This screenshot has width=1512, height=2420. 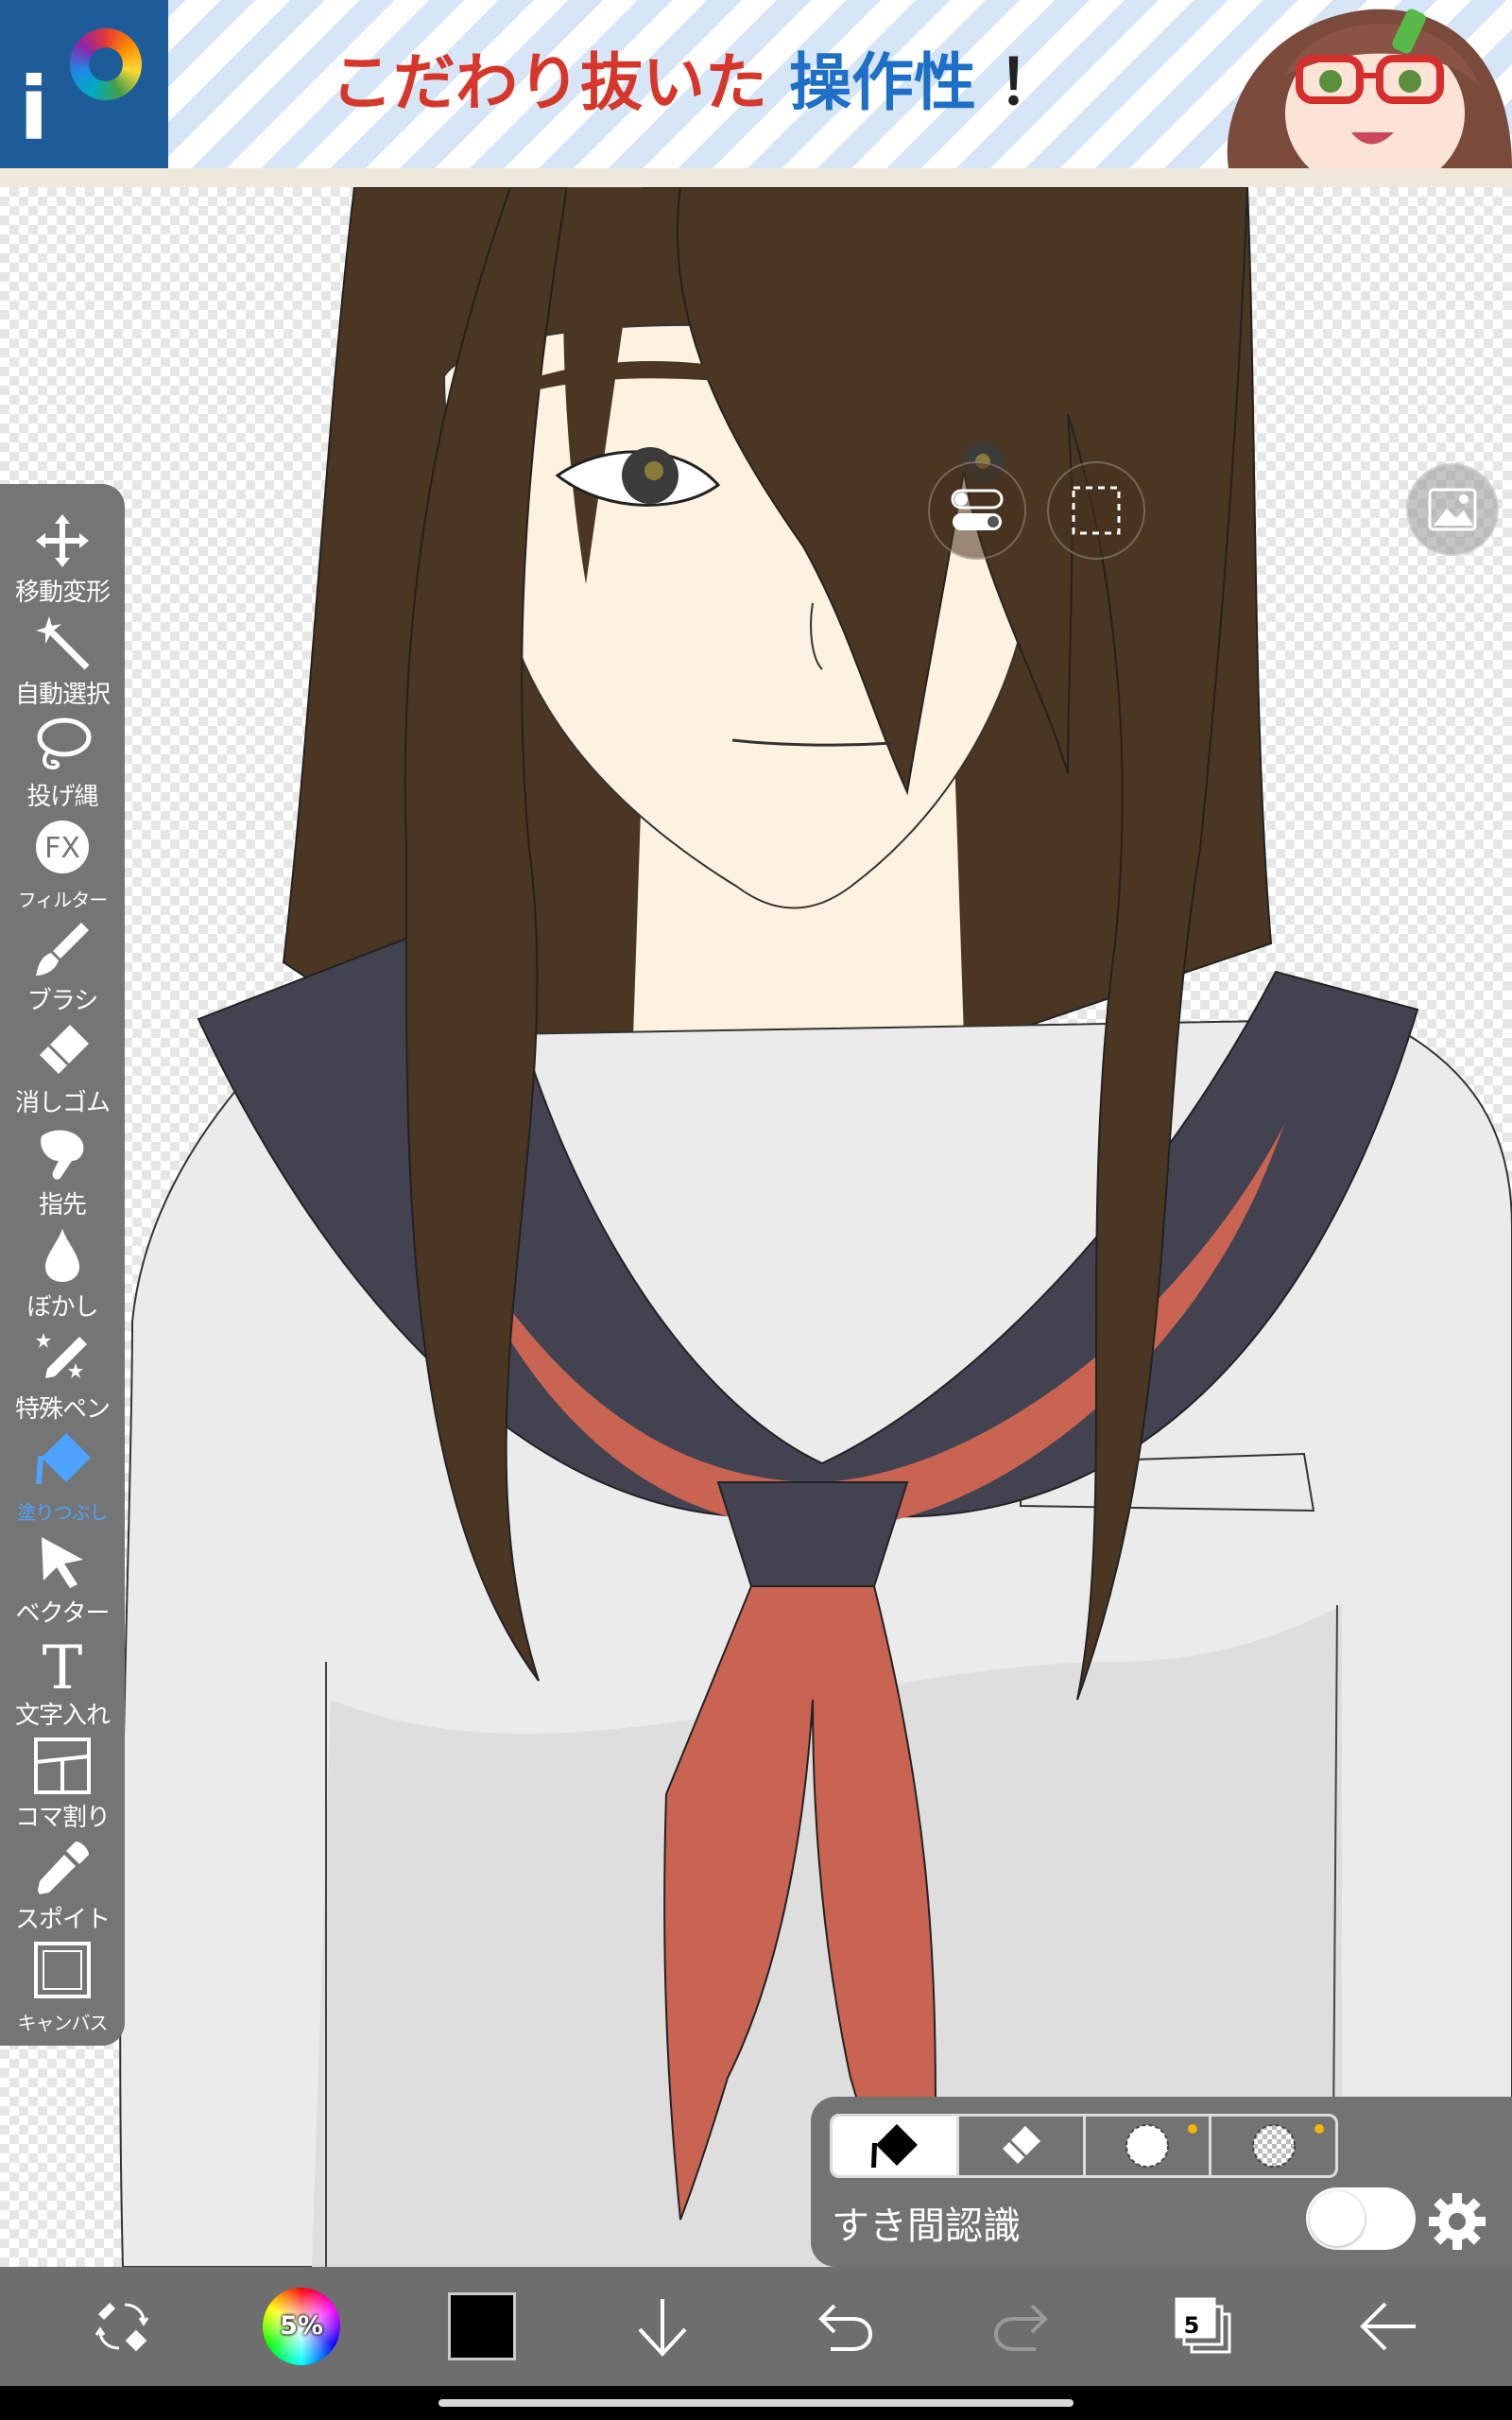 I want to click on current-color-button, so click(x=482, y=2326).